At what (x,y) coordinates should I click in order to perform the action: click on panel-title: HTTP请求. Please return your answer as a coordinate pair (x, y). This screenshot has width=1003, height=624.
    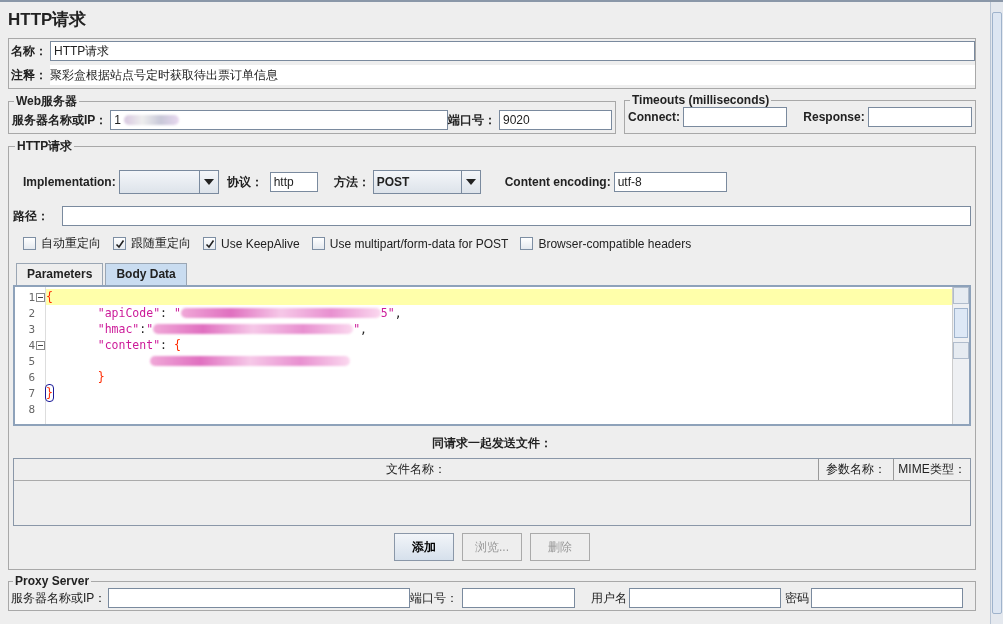
    Looking at the image, I should click on (48, 20).